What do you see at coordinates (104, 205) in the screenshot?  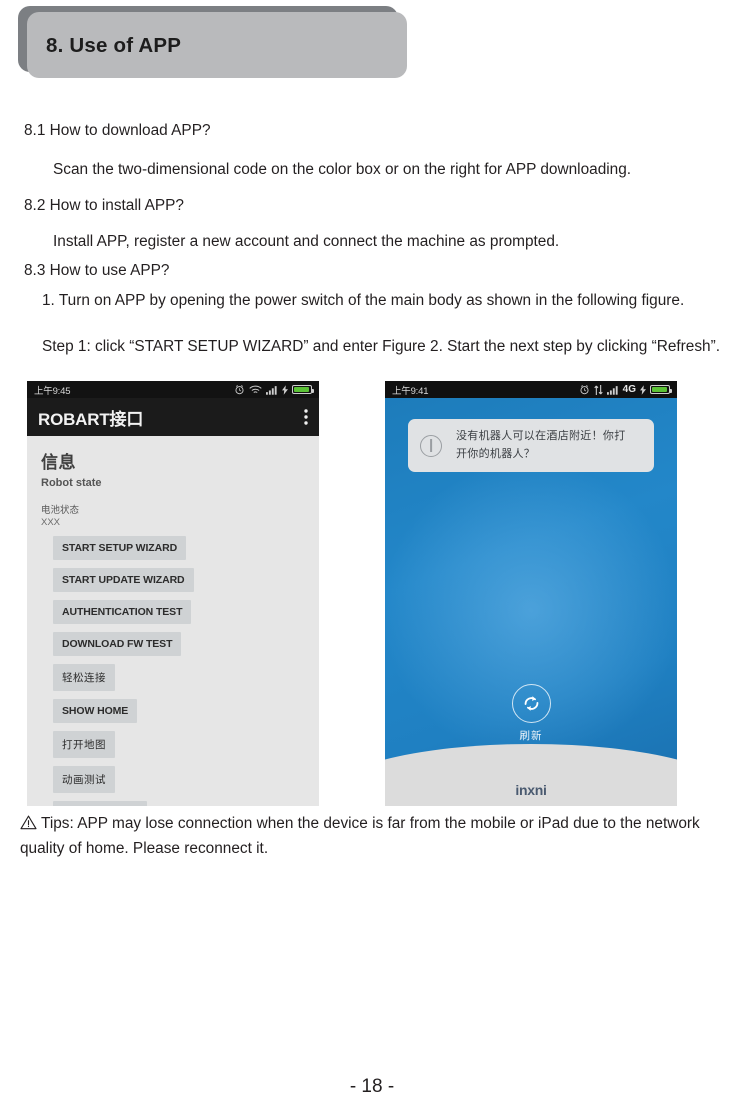 I see `question-install-app: 8.2 How to install APP?` at bounding box center [104, 205].